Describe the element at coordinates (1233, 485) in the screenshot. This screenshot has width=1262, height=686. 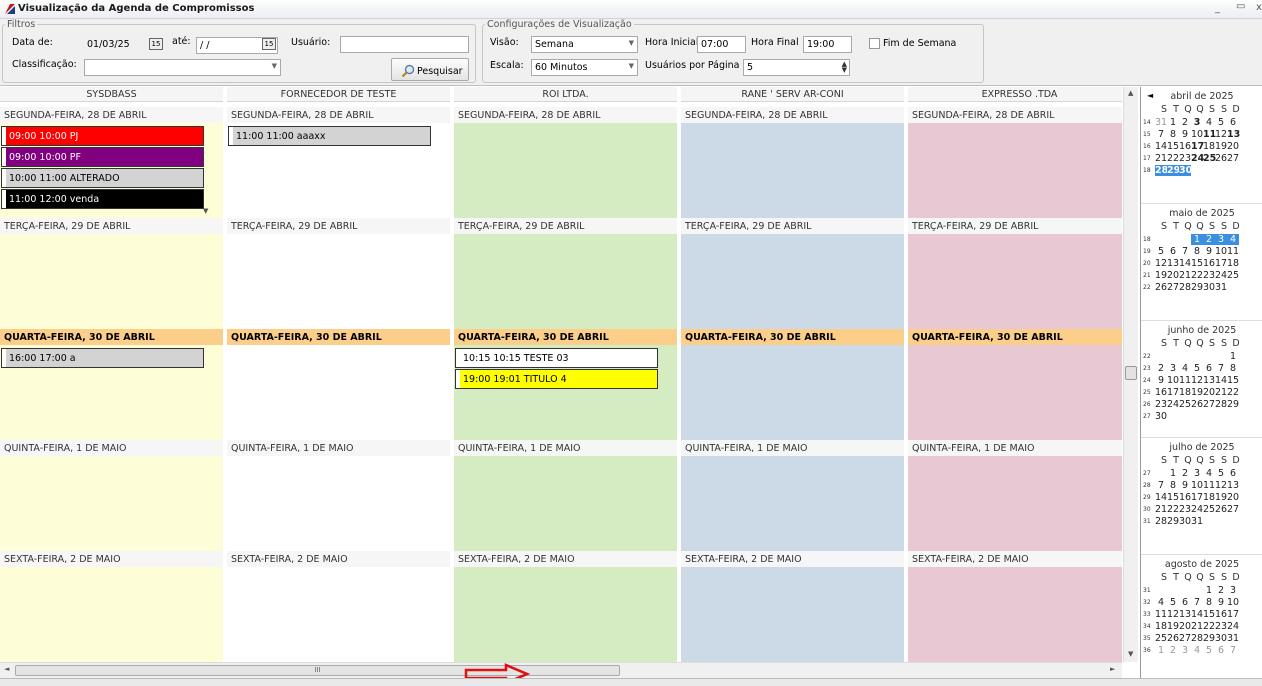
I see `calendar-day: 13` at that location.